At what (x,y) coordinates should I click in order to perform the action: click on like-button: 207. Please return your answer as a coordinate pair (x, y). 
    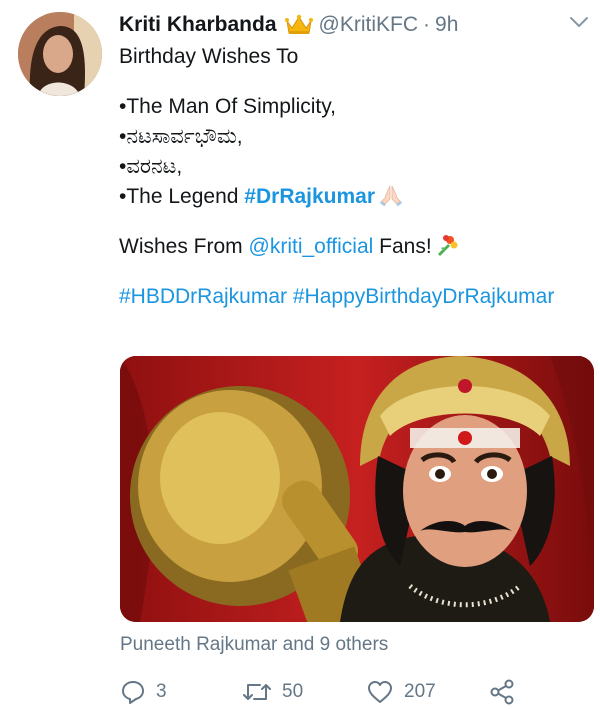
    Looking at the image, I should click on (401, 692).